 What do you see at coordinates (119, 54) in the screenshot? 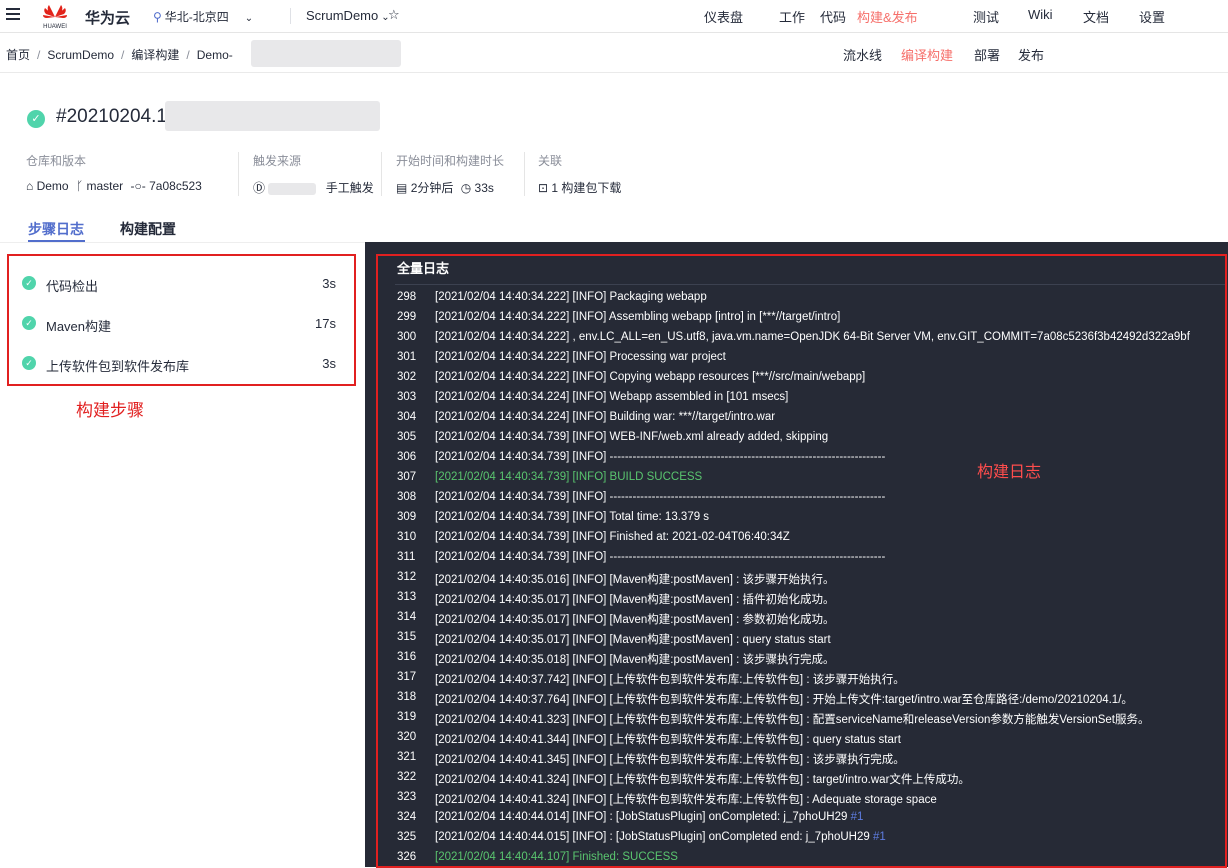
I see `breadcrumb: 首页 / ScrumDemo / 编译构建 / Demo-` at bounding box center [119, 54].